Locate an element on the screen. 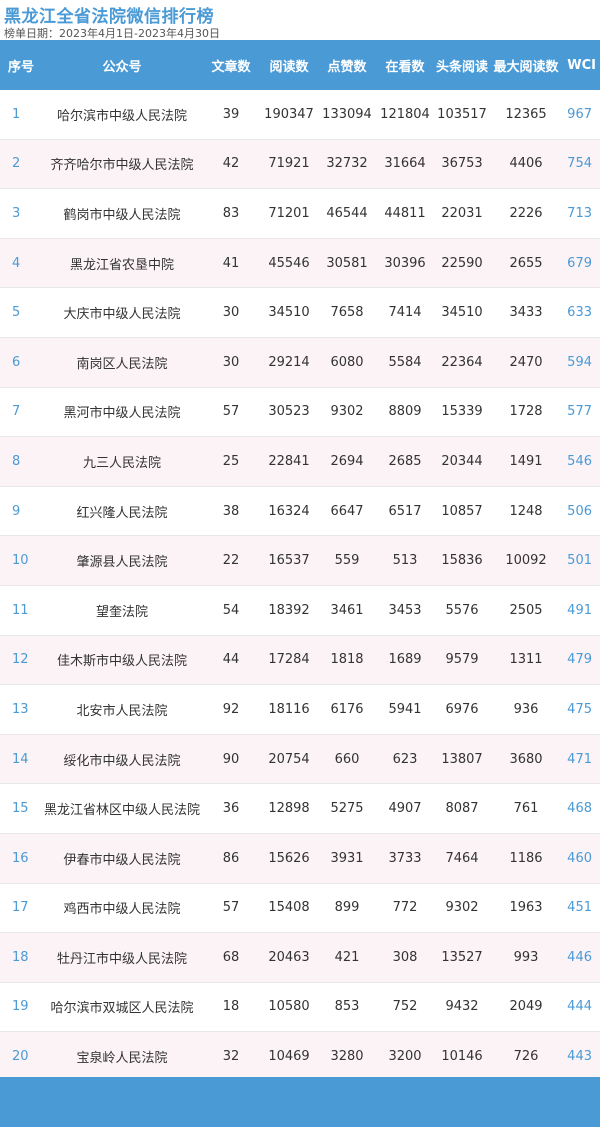 The image size is (600, 1143). max-reads-cell: 1311 is located at coordinates (526, 660).